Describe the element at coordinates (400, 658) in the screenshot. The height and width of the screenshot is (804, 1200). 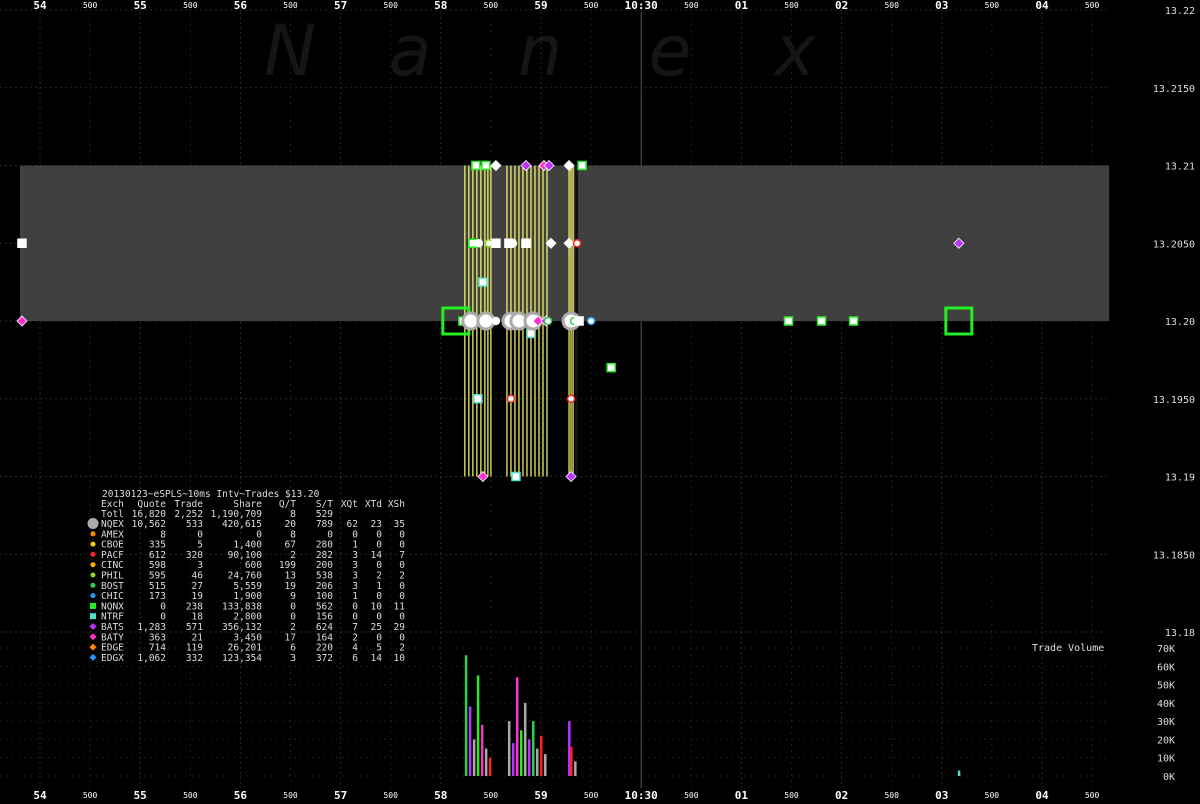
I see `legend-row-cell: 10` at that location.